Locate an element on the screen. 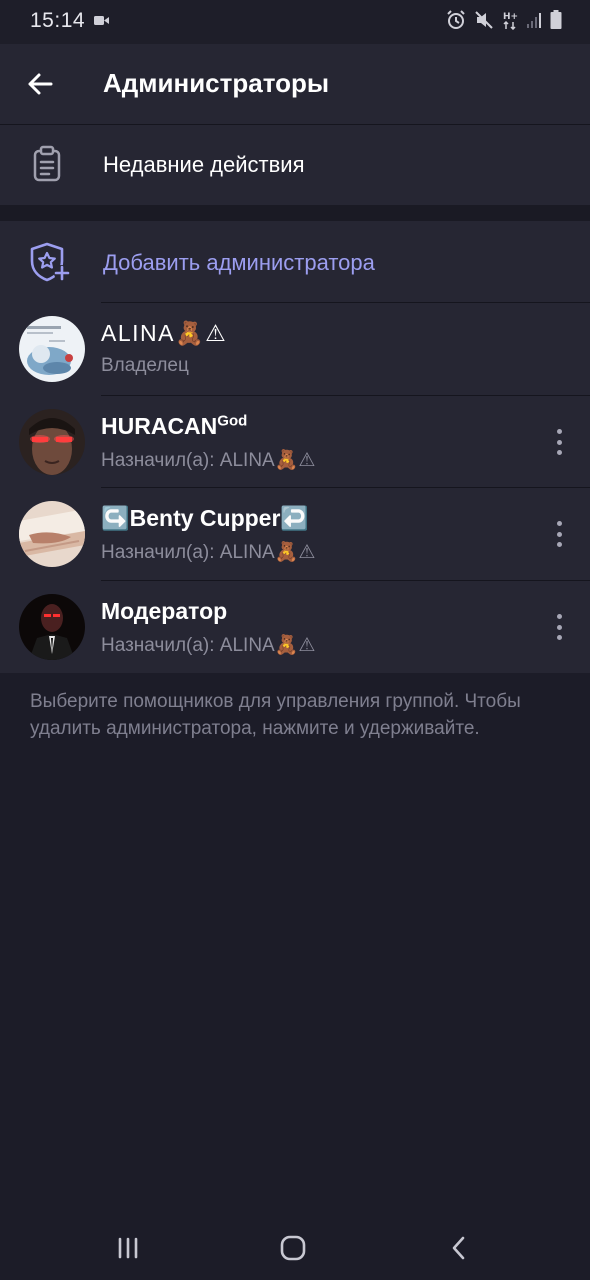 The image size is (590, 1280). admin-name: HURACANGod is located at coordinates (174, 426).